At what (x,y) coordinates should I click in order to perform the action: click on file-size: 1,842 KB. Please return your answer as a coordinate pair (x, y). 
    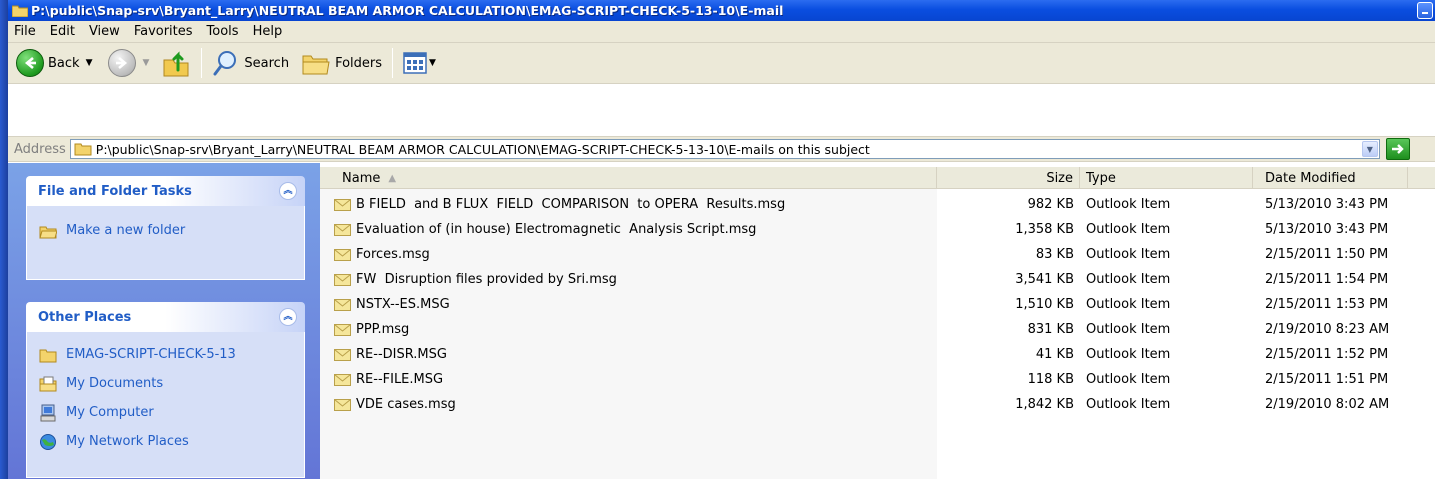
    Looking at the image, I should click on (1044, 404).